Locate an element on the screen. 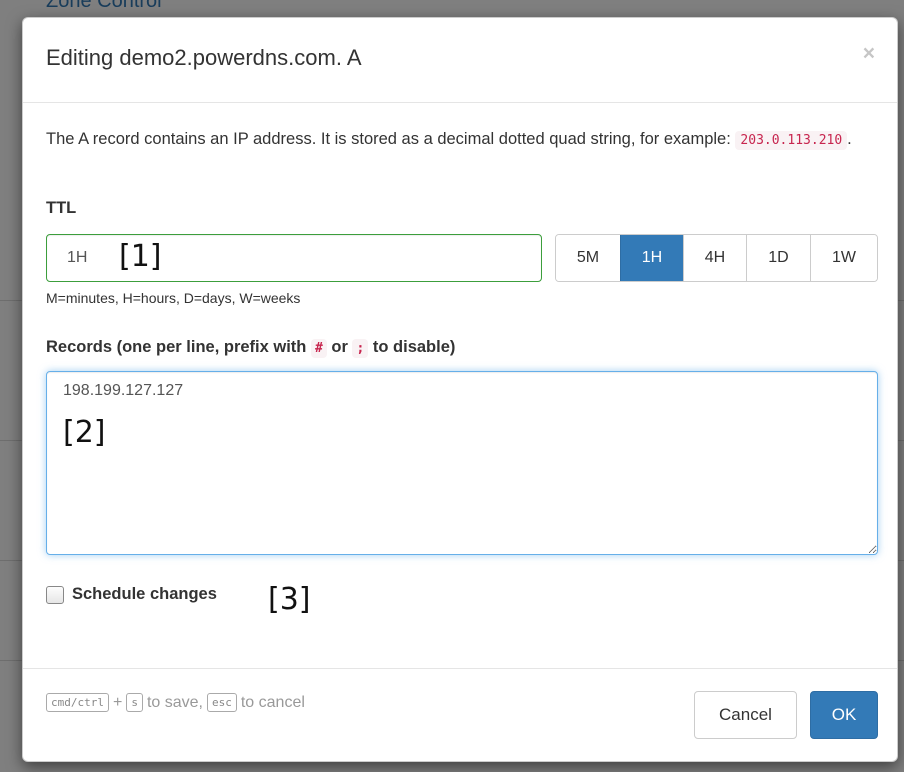 The width and height of the screenshot is (904, 772). ttl-preset-4h-button: 4H is located at coordinates (714, 258).